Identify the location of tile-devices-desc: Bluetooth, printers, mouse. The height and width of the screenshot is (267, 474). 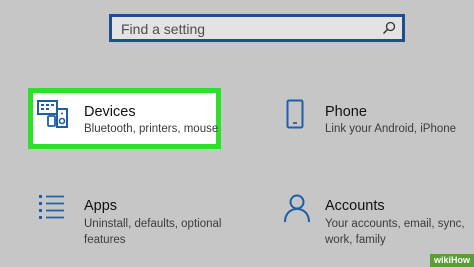
(151, 129).